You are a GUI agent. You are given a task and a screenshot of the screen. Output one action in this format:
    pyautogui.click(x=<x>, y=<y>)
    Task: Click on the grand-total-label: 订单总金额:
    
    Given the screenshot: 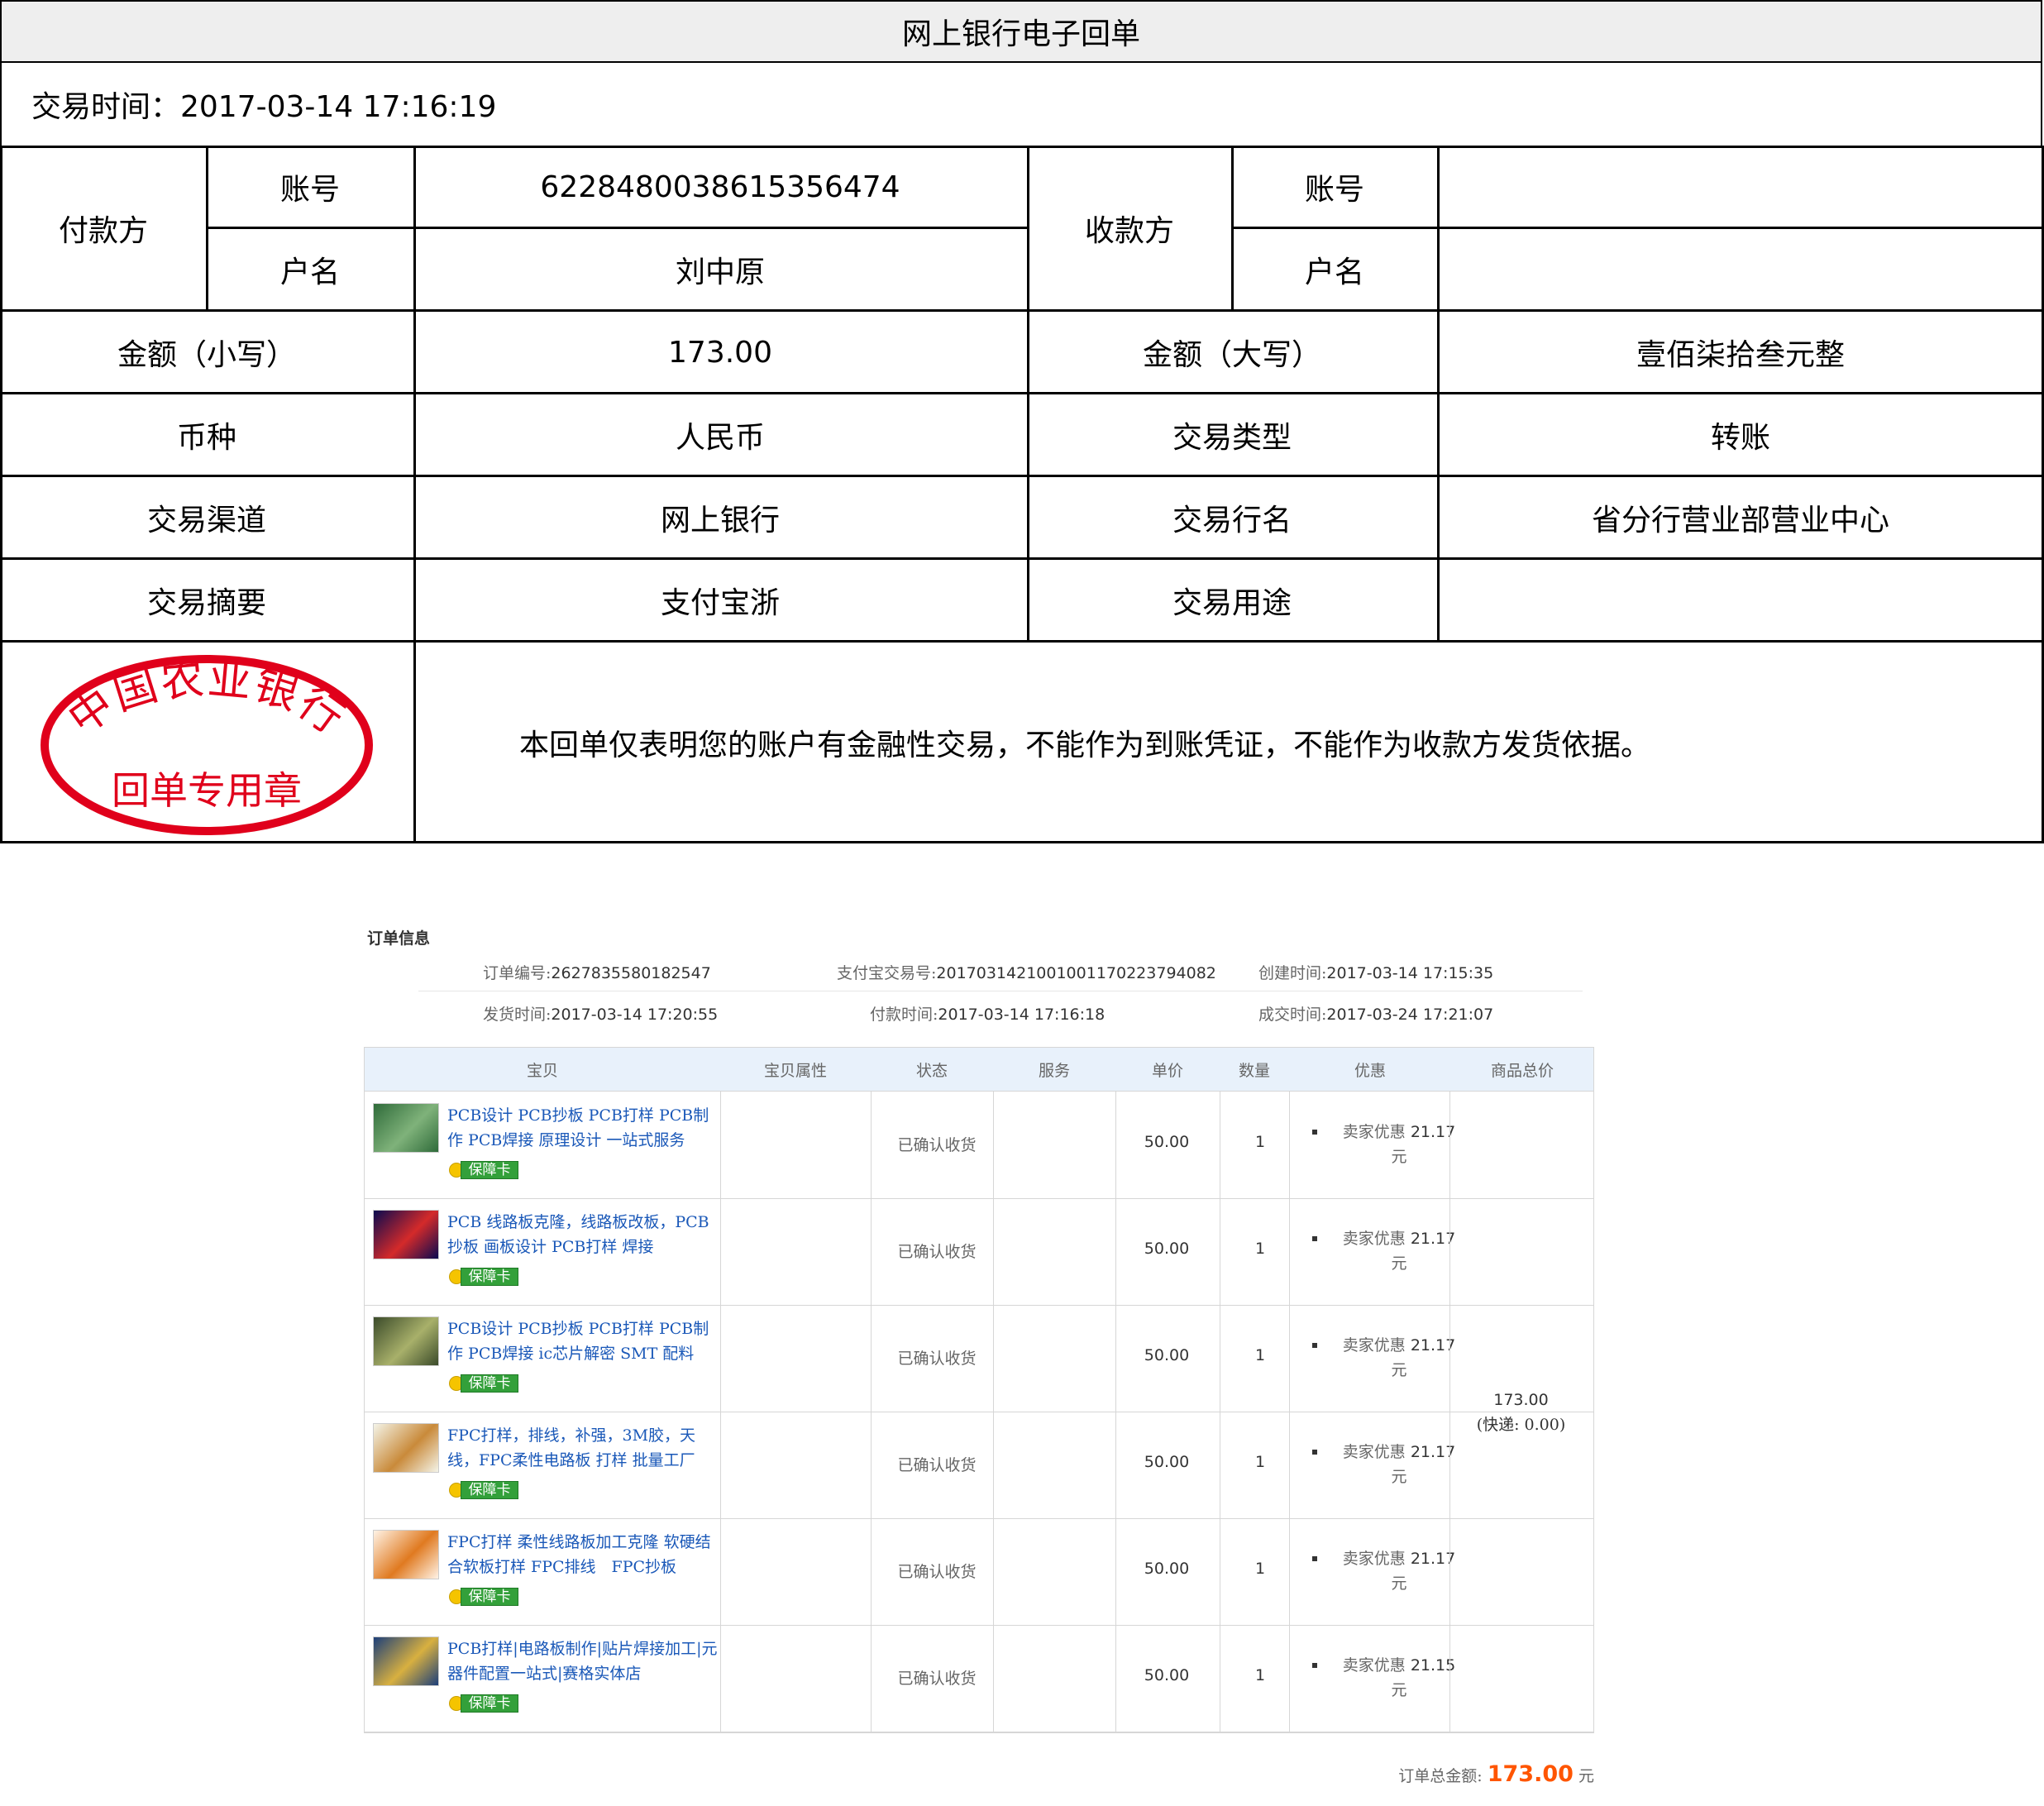 What is the action you would take?
    pyautogui.click(x=1441, y=1776)
    